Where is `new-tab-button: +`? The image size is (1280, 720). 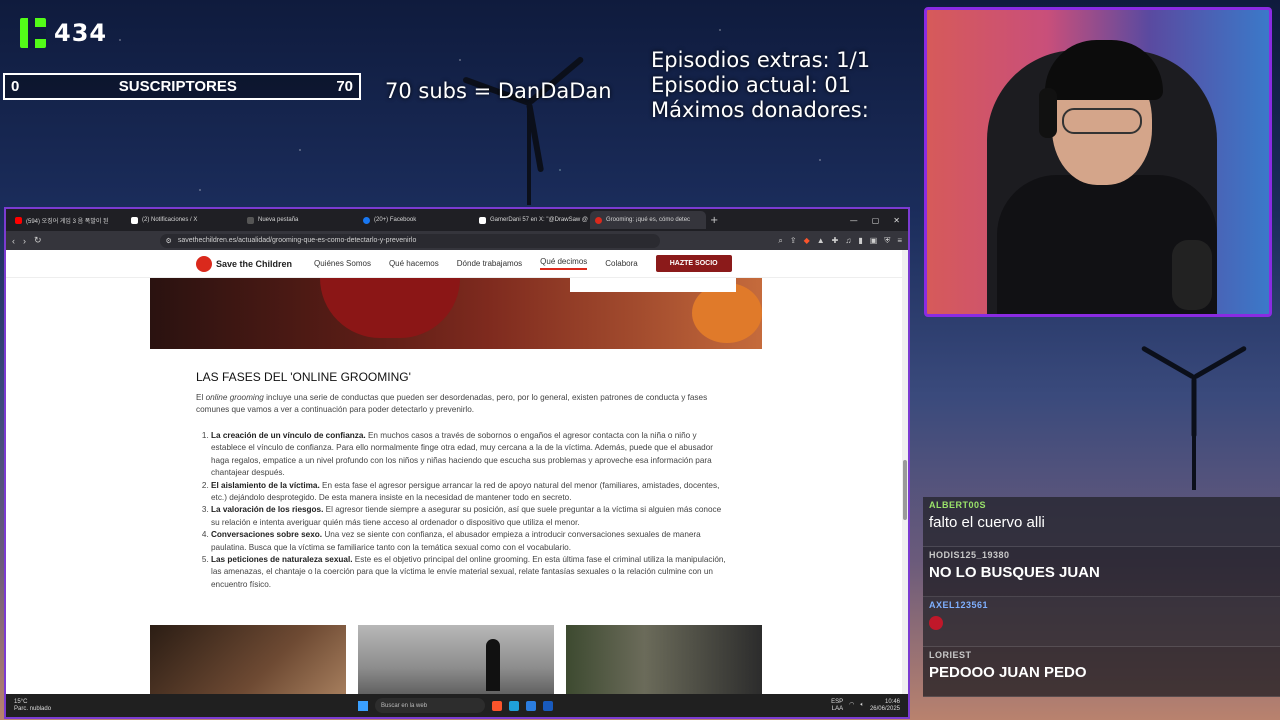
new-tab-button: + is located at coordinates (714, 220).